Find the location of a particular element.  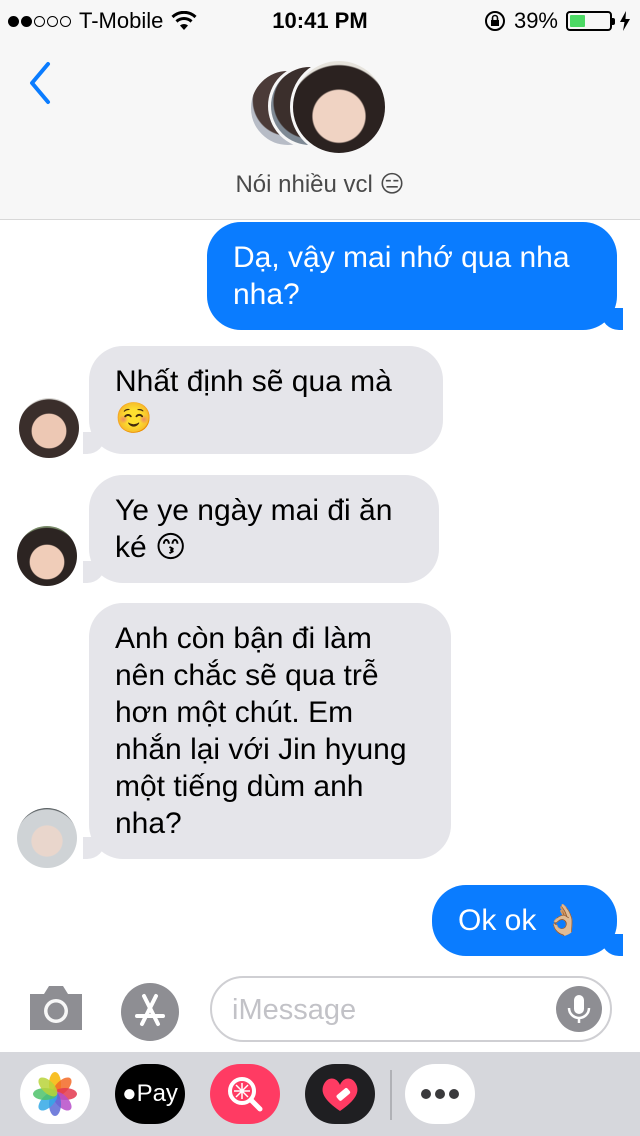

apple-pay-app-button: ● Pay is located at coordinates (150, 1094).